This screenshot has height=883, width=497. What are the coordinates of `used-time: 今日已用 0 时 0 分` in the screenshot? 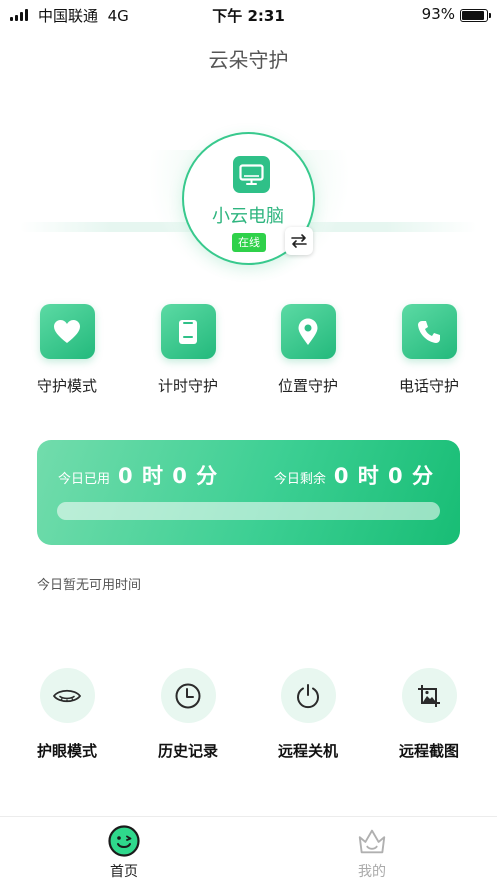 It's located at (138, 475).